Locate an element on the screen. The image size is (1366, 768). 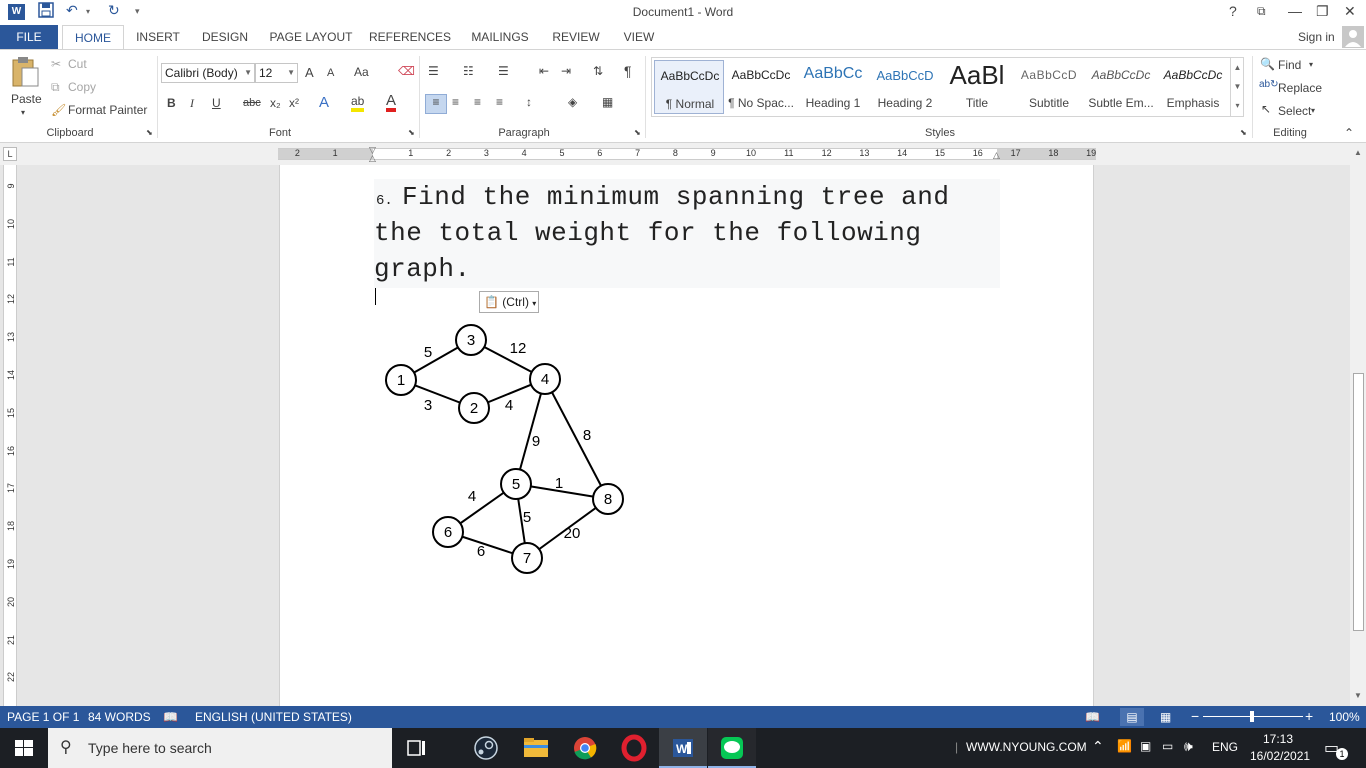
find-dropdown-icon: ▾ is located at coordinates (1311, 64).